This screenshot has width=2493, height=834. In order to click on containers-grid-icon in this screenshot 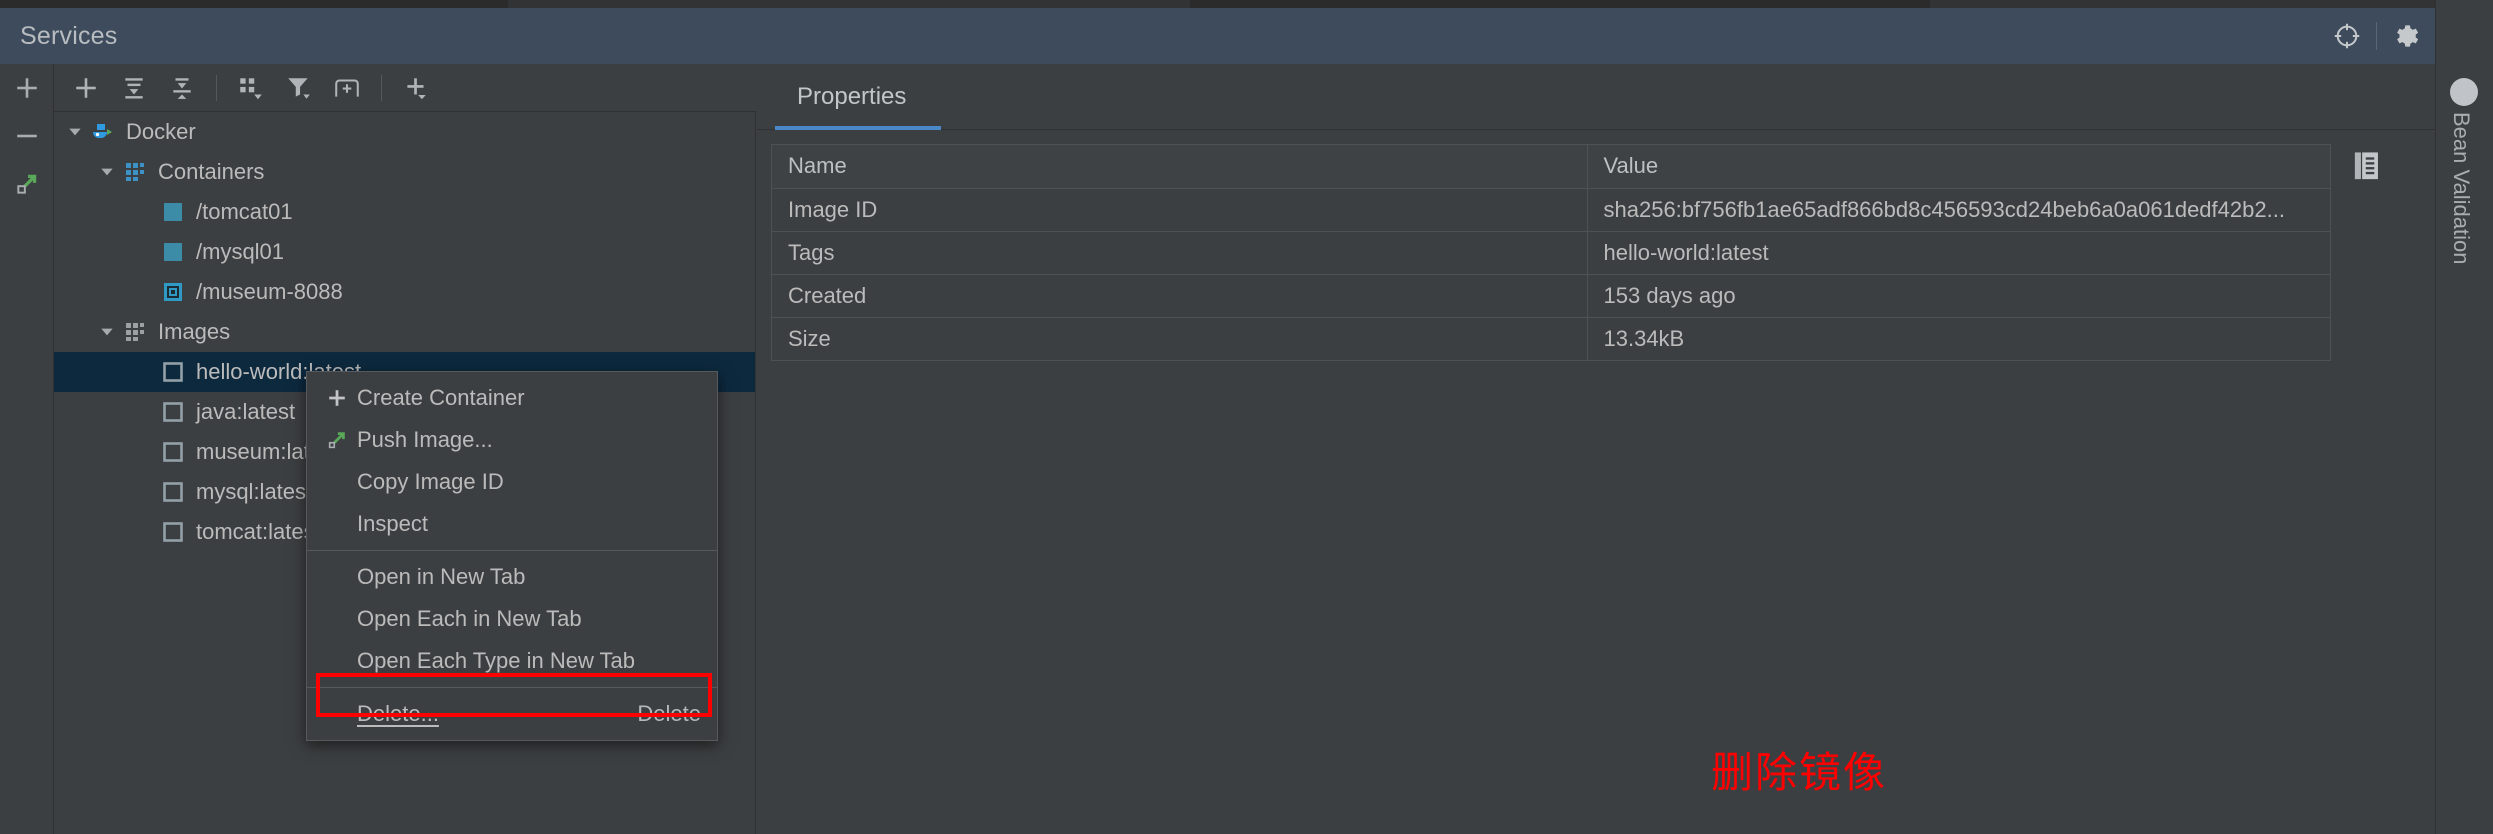, I will do `click(135, 172)`.